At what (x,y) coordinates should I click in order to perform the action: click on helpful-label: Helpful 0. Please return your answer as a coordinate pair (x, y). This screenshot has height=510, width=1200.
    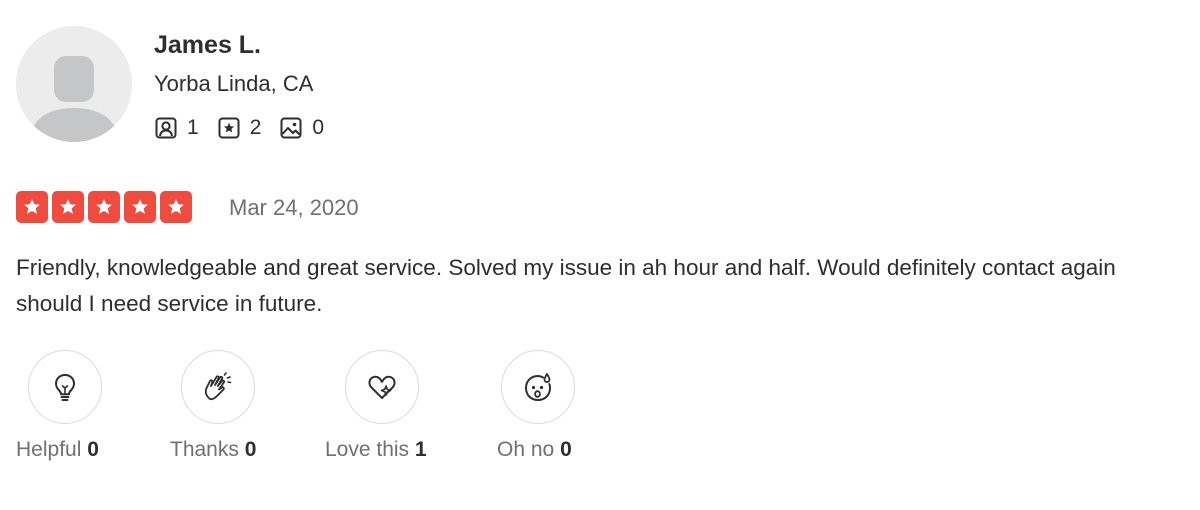
    Looking at the image, I should click on (57, 450).